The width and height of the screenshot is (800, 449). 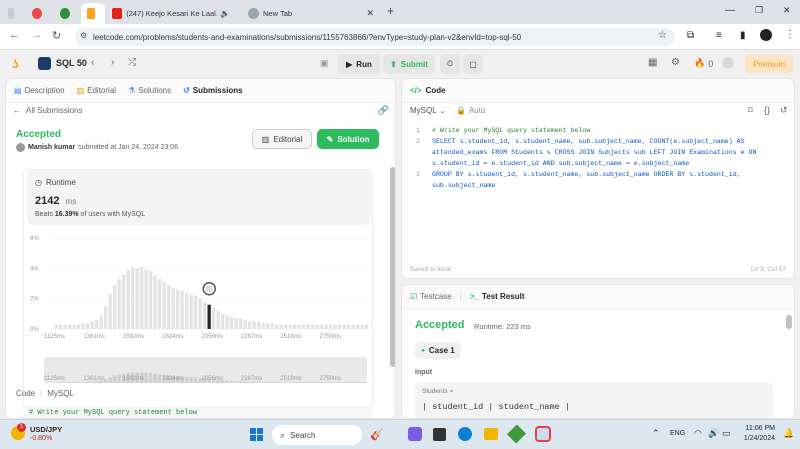 I want to click on language-indicator: ENG, so click(x=677, y=433).